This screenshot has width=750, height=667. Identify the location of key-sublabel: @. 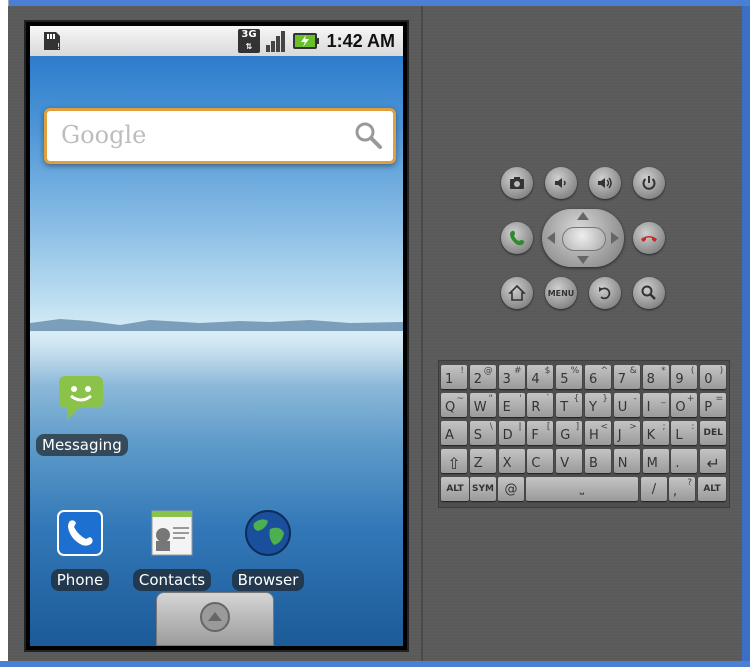
(488, 371).